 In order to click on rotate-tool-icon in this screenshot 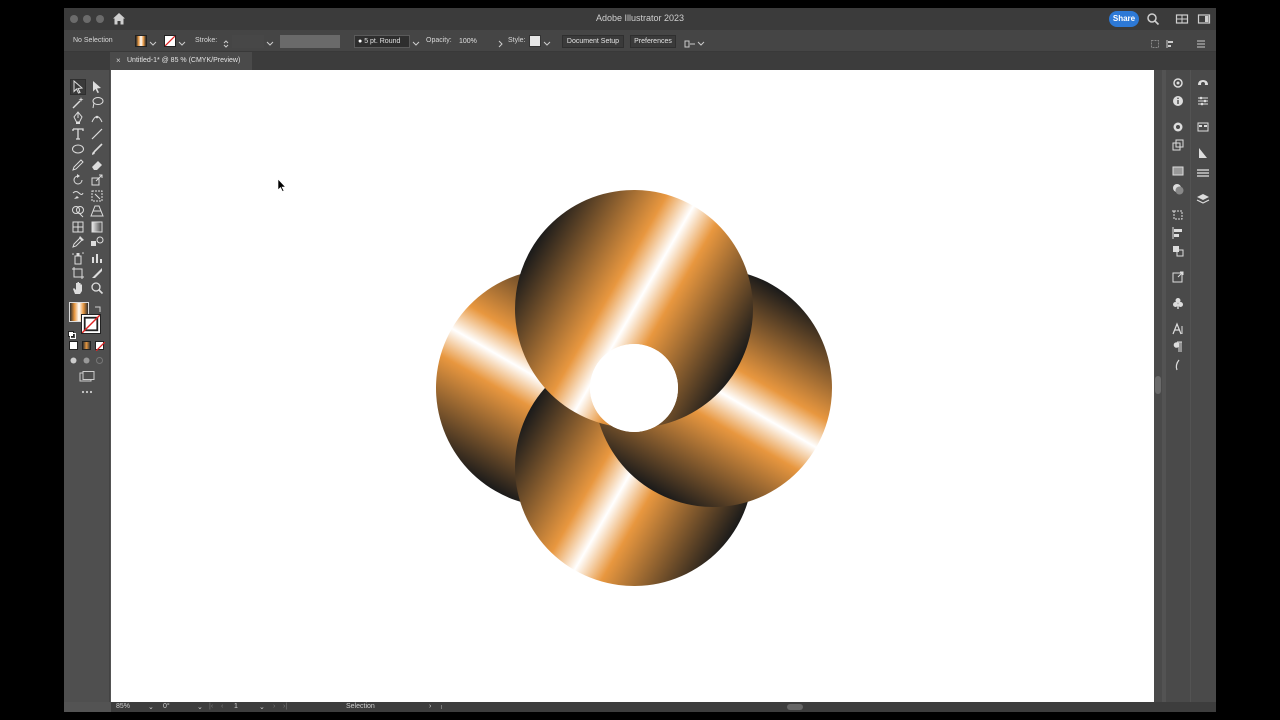, I will do `click(78, 180)`.